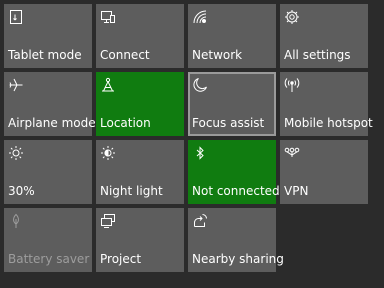 The width and height of the screenshot is (384, 288). I want to click on battery-saver-icon, so click(16, 221).